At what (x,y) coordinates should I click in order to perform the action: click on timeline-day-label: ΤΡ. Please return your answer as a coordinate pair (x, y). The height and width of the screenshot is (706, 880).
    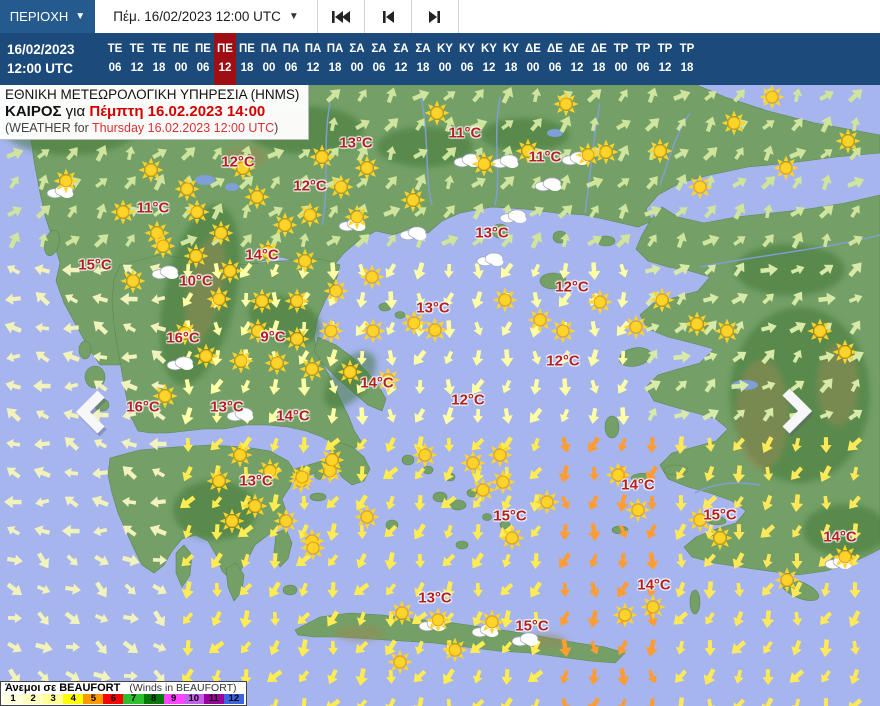
    Looking at the image, I should click on (621, 49).